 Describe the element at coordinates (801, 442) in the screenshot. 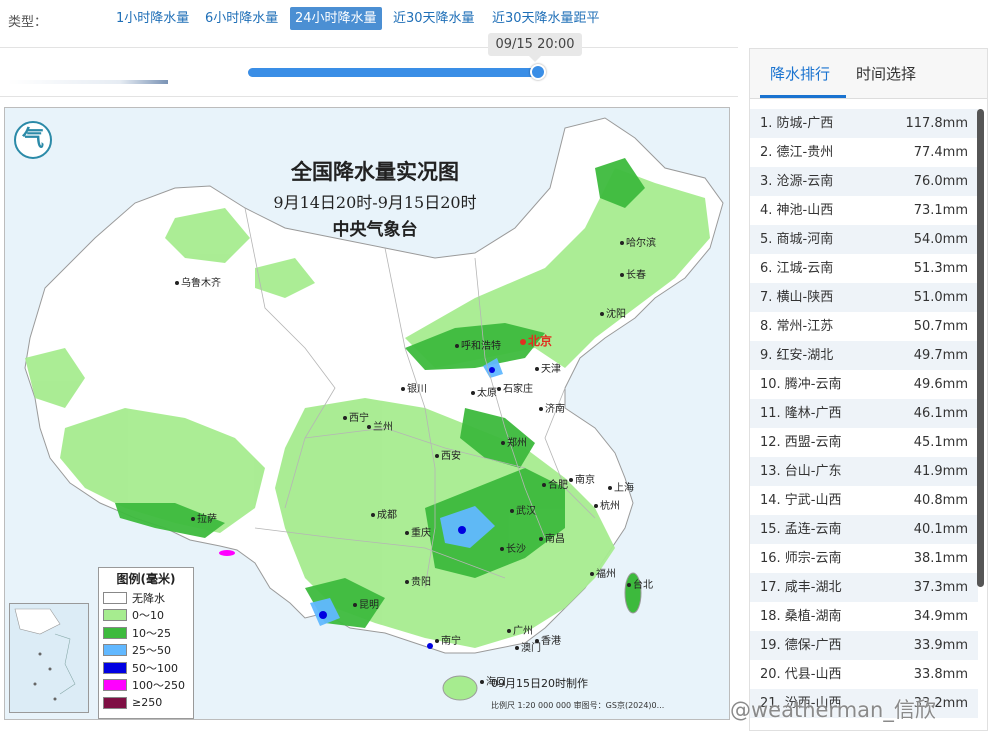

I see `ranking-station: 12. 西盟-云南` at that location.